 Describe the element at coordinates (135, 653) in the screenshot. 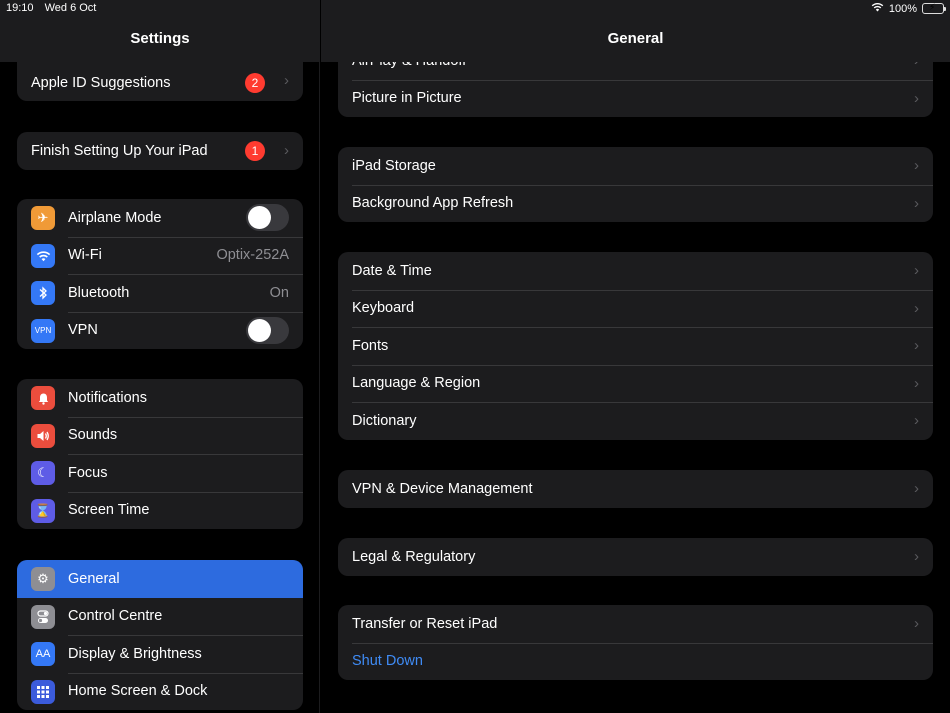

I see `sidebar-item-label: Display & Brightness` at that location.